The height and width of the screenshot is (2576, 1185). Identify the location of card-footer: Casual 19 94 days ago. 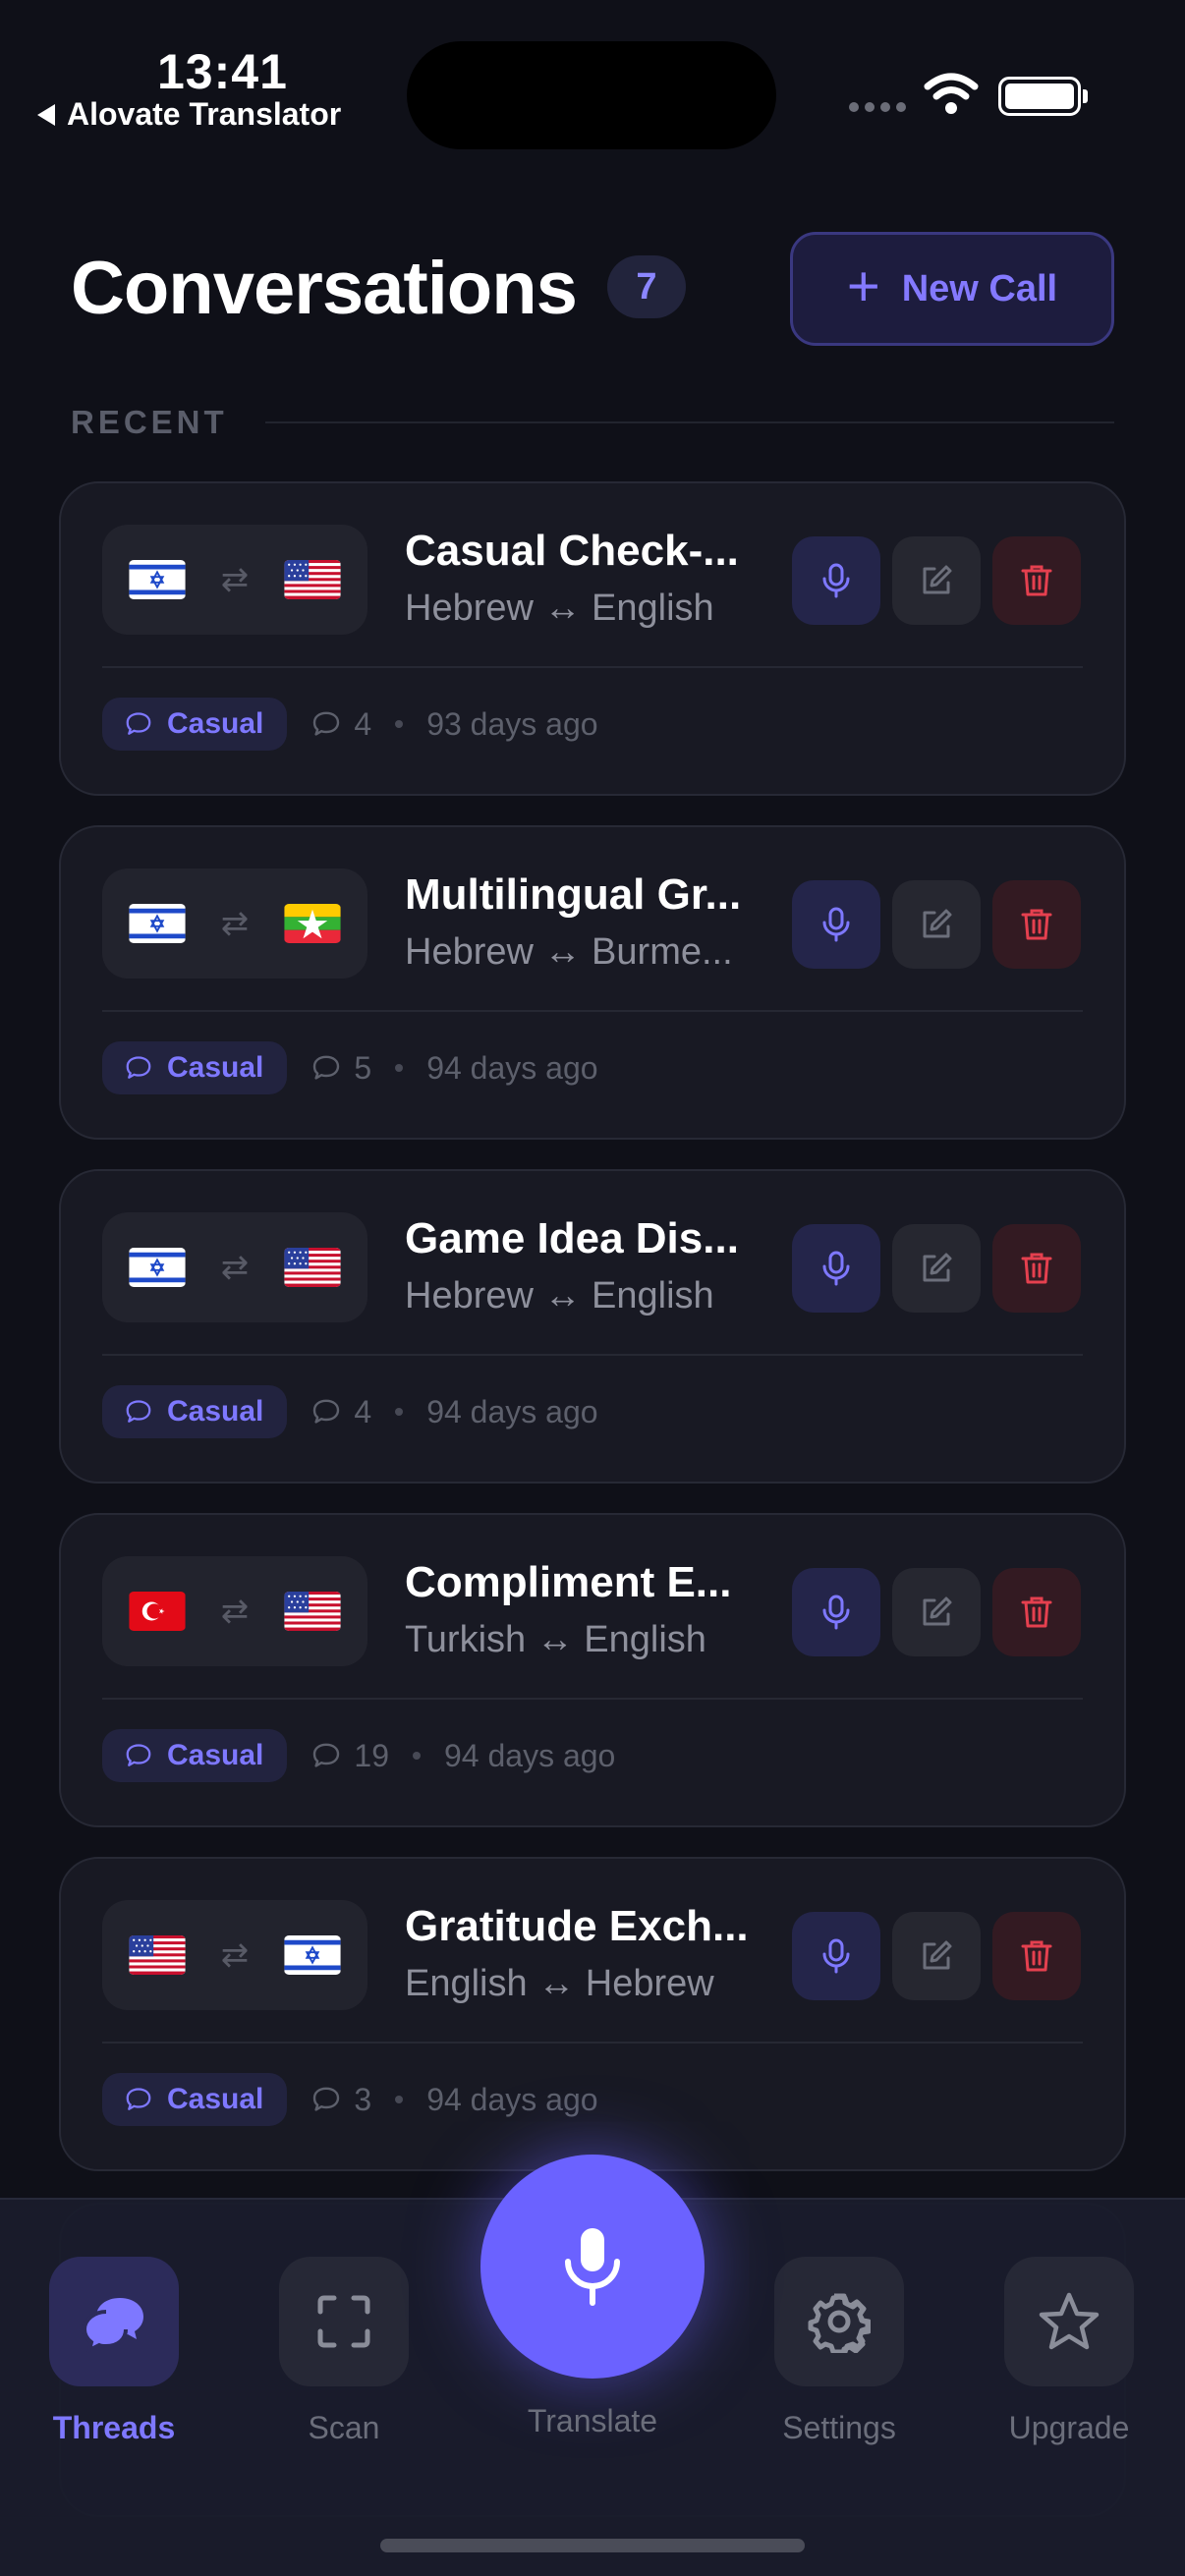
(358, 1755).